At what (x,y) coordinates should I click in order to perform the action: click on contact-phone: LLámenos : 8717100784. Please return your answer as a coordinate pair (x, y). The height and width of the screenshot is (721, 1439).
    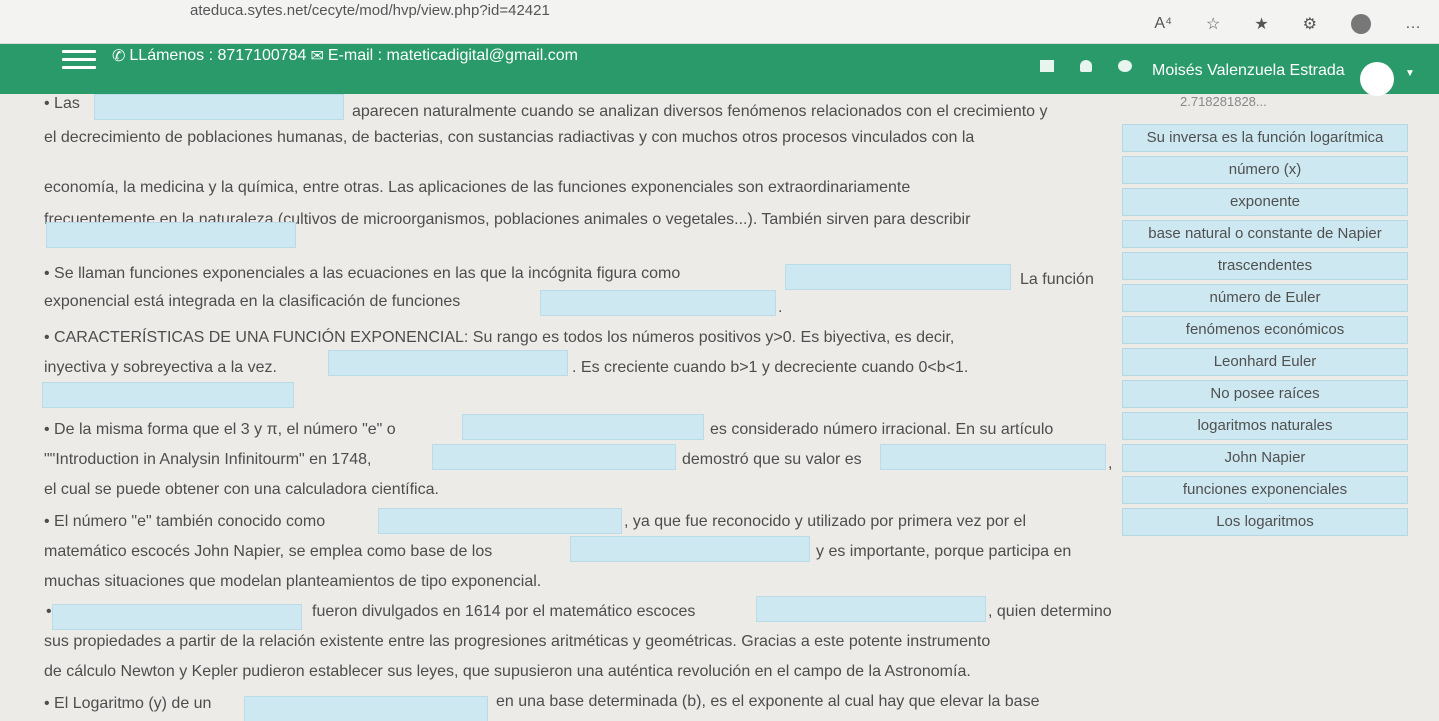
    Looking at the image, I should click on (218, 55).